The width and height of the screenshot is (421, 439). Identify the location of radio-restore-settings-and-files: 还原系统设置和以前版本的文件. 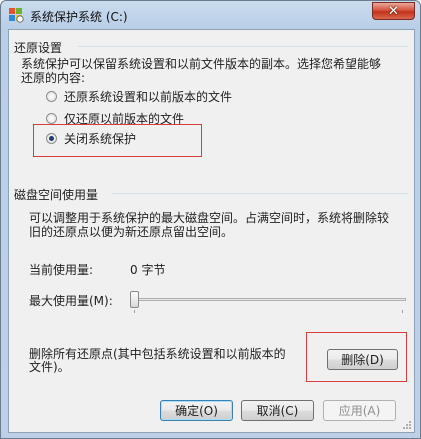
(139, 96).